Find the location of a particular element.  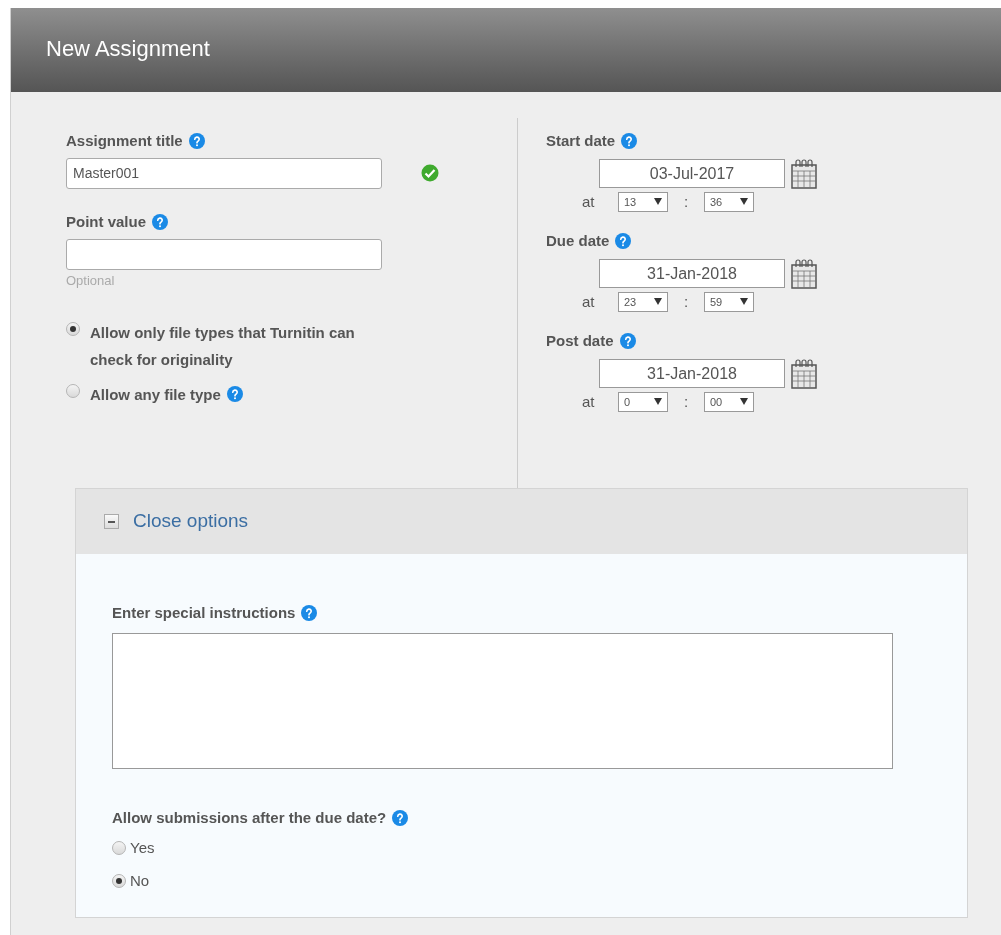

page-title: New Assignment is located at coordinates (128, 48).